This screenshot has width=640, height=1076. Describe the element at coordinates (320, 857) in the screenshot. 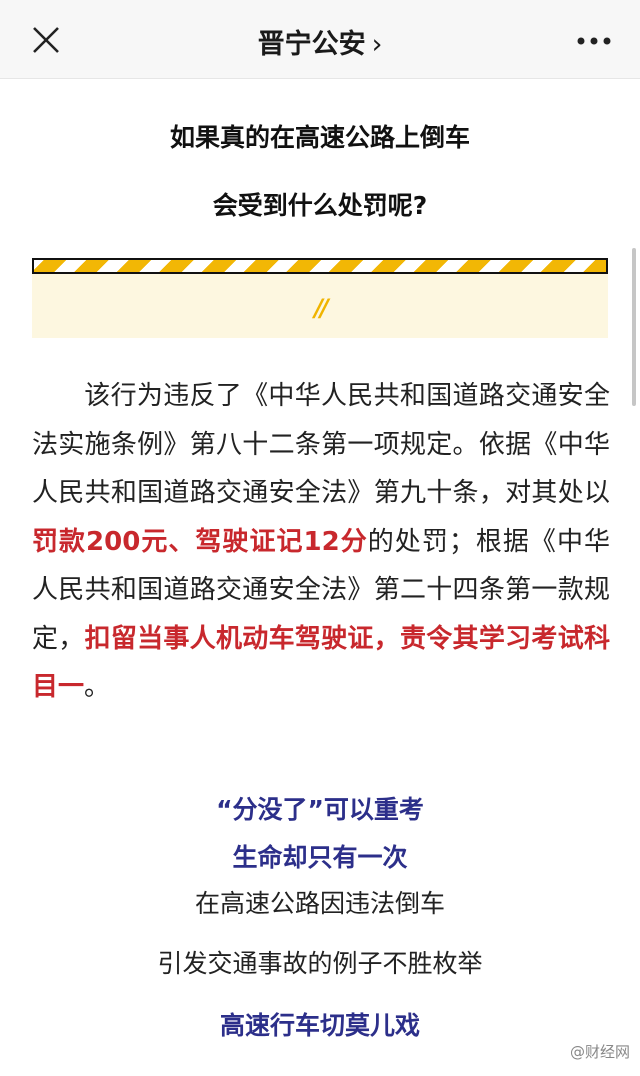

I see `closing-line-2: 生命却只有一次` at that location.